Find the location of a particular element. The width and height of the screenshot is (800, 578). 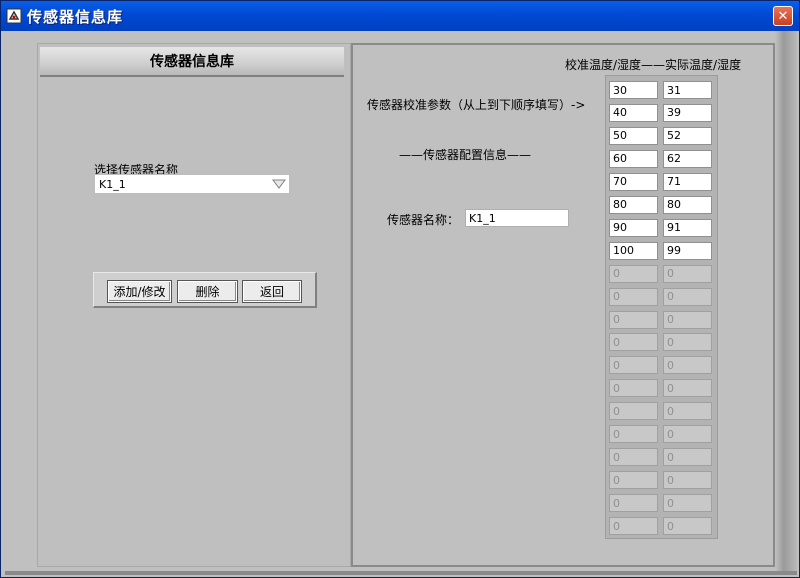

actual-value-cell: 39 is located at coordinates (687, 112).